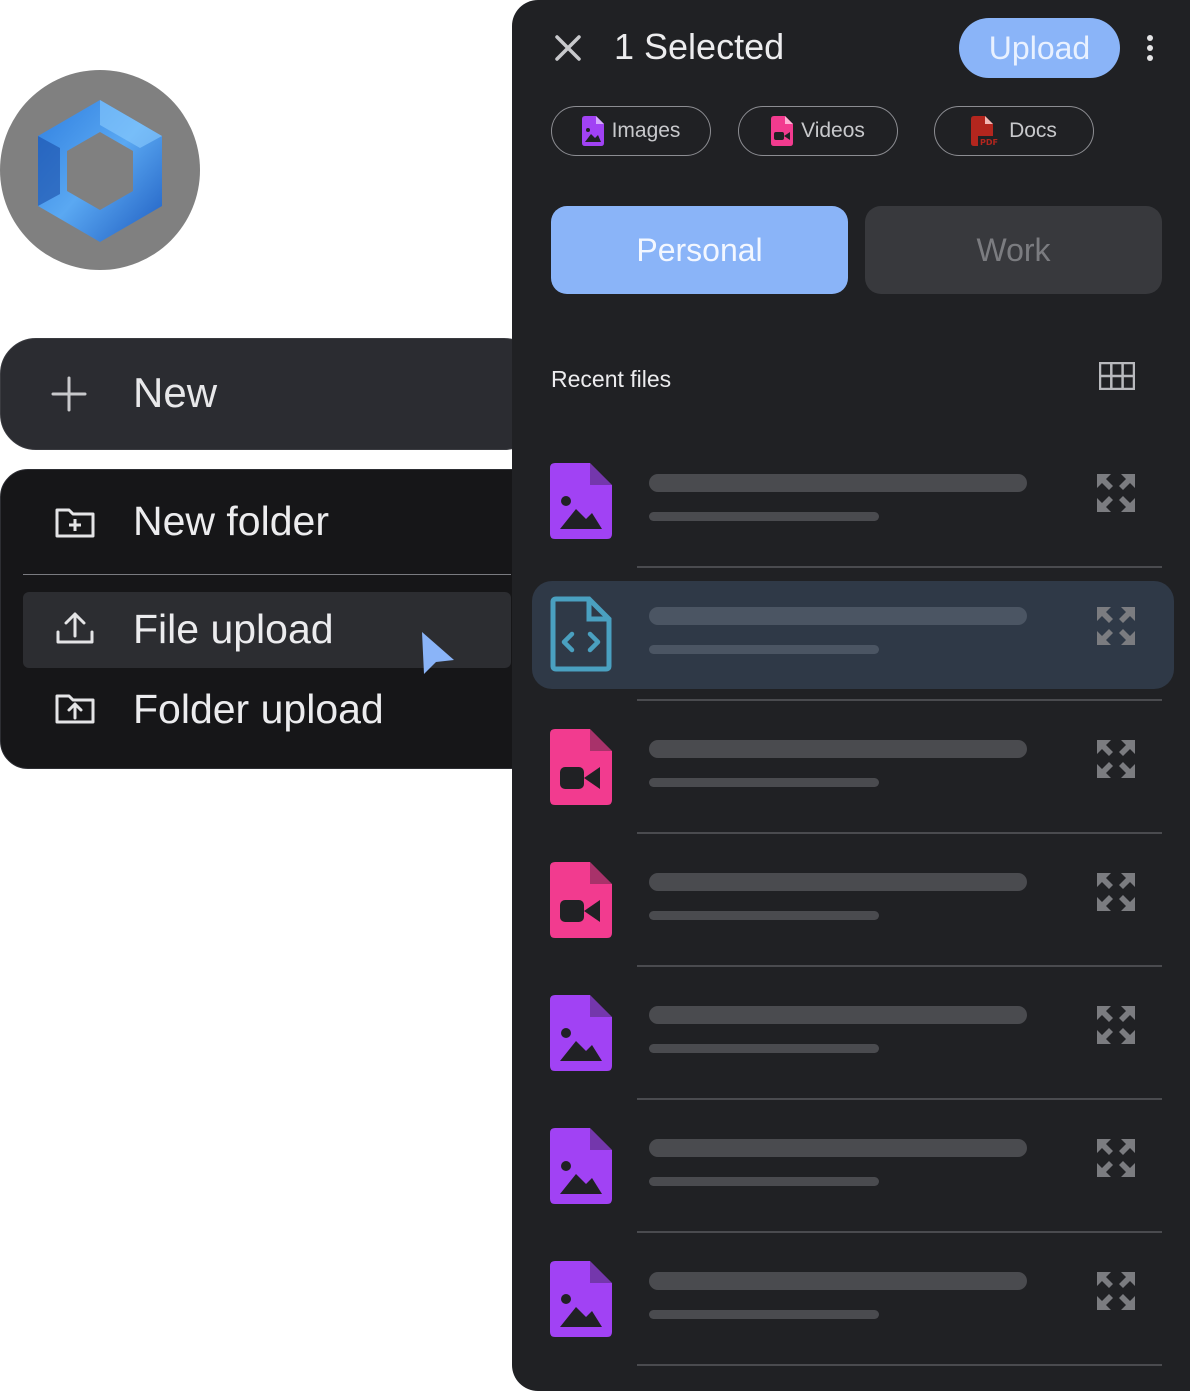 Image resolution: width=1190 pixels, height=1391 pixels. I want to click on new-button: New, so click(270, 394).